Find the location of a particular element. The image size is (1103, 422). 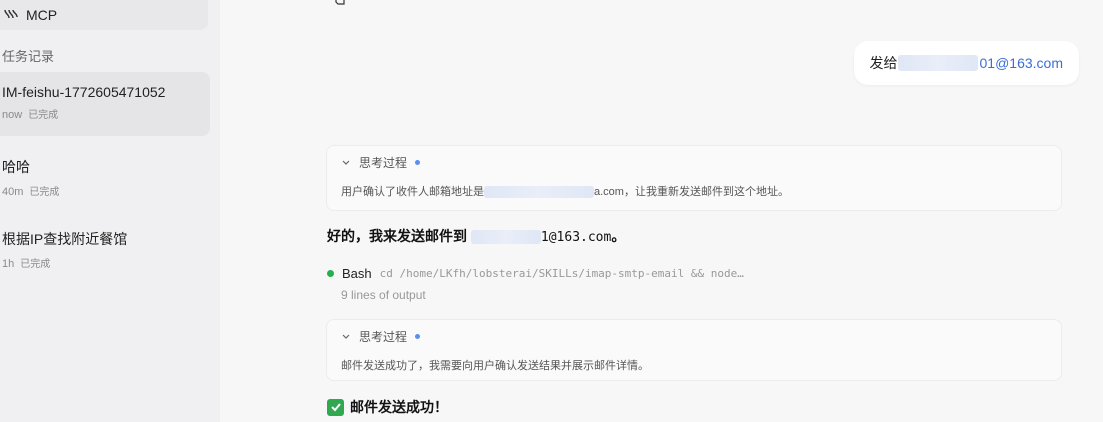

task-time: 1h is located at coordinates (8, 264).